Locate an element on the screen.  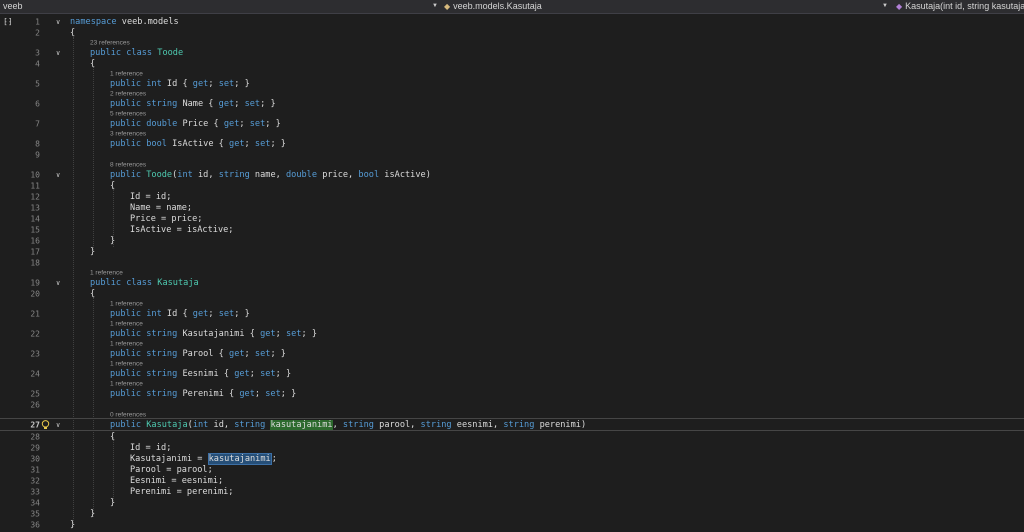
codelens-references: 3 references is located at coordinates (128, 133).